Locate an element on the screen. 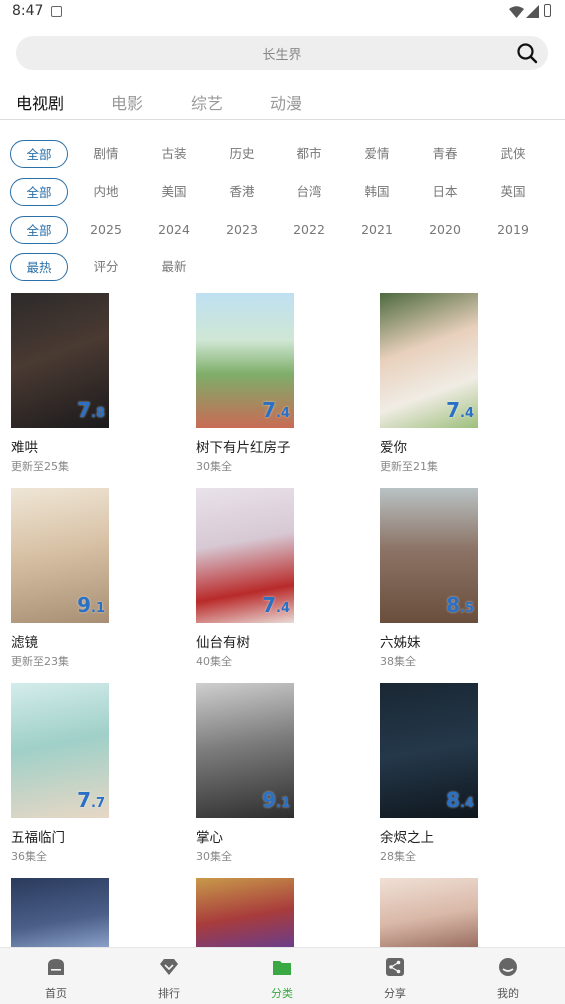 This screenshot has height=1004, width=565. show-title: 掌心 is located at coordinates (209, 838).